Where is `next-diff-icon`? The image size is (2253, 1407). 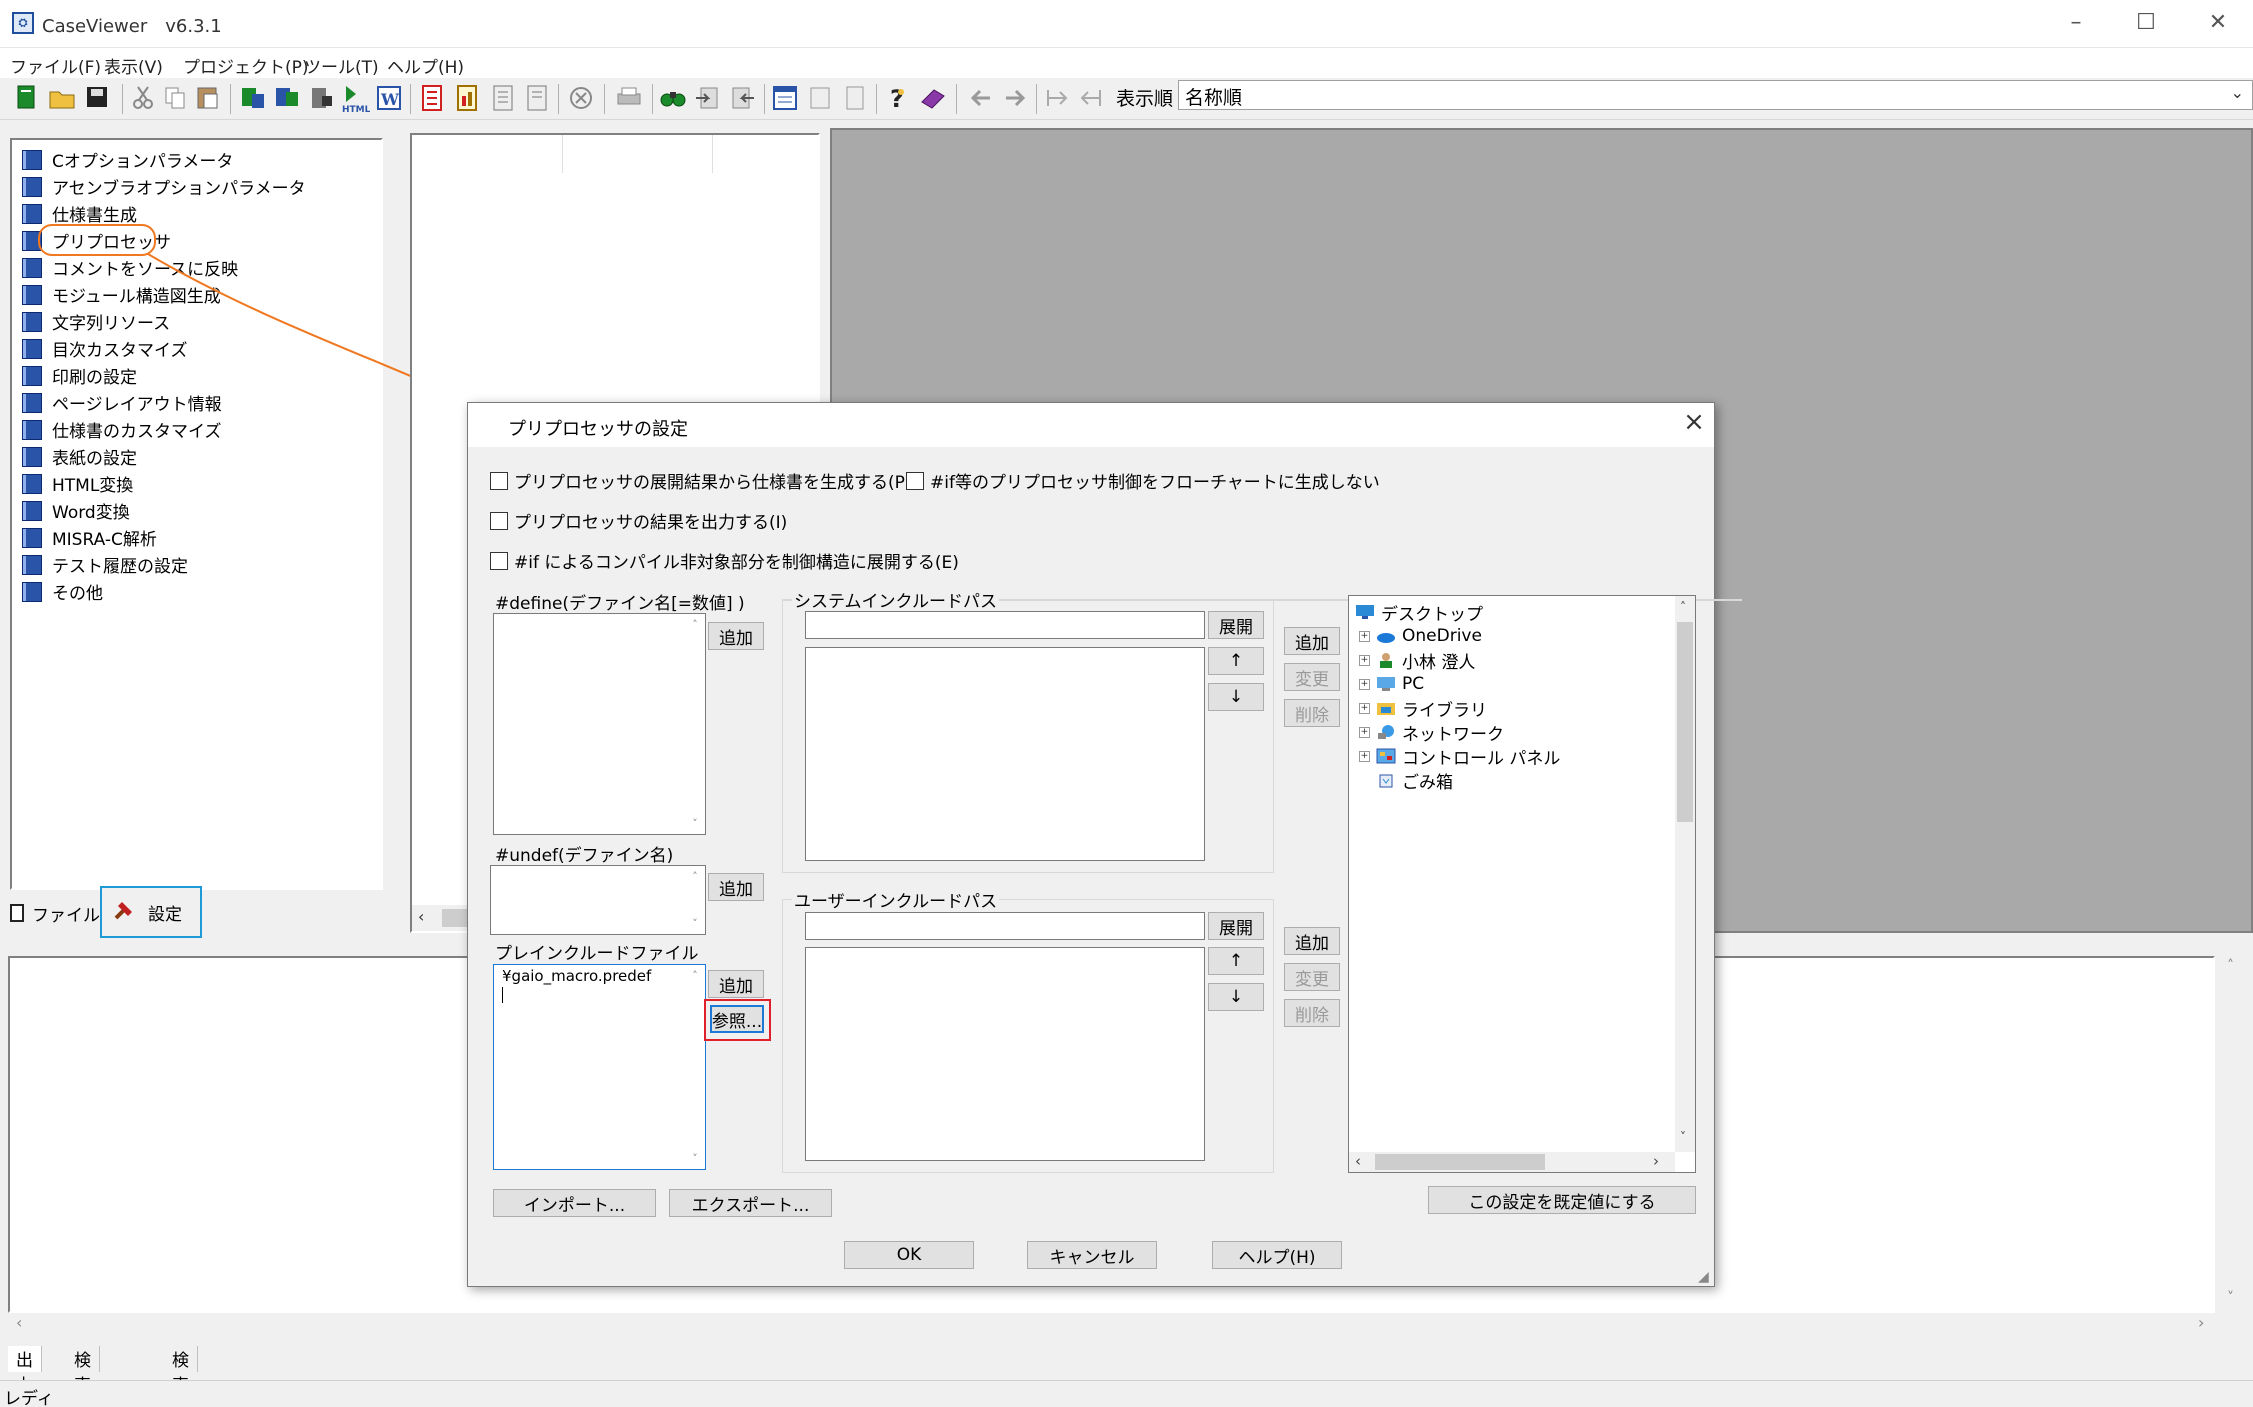 next-diff-icon is located at coordinates (1091, 98).